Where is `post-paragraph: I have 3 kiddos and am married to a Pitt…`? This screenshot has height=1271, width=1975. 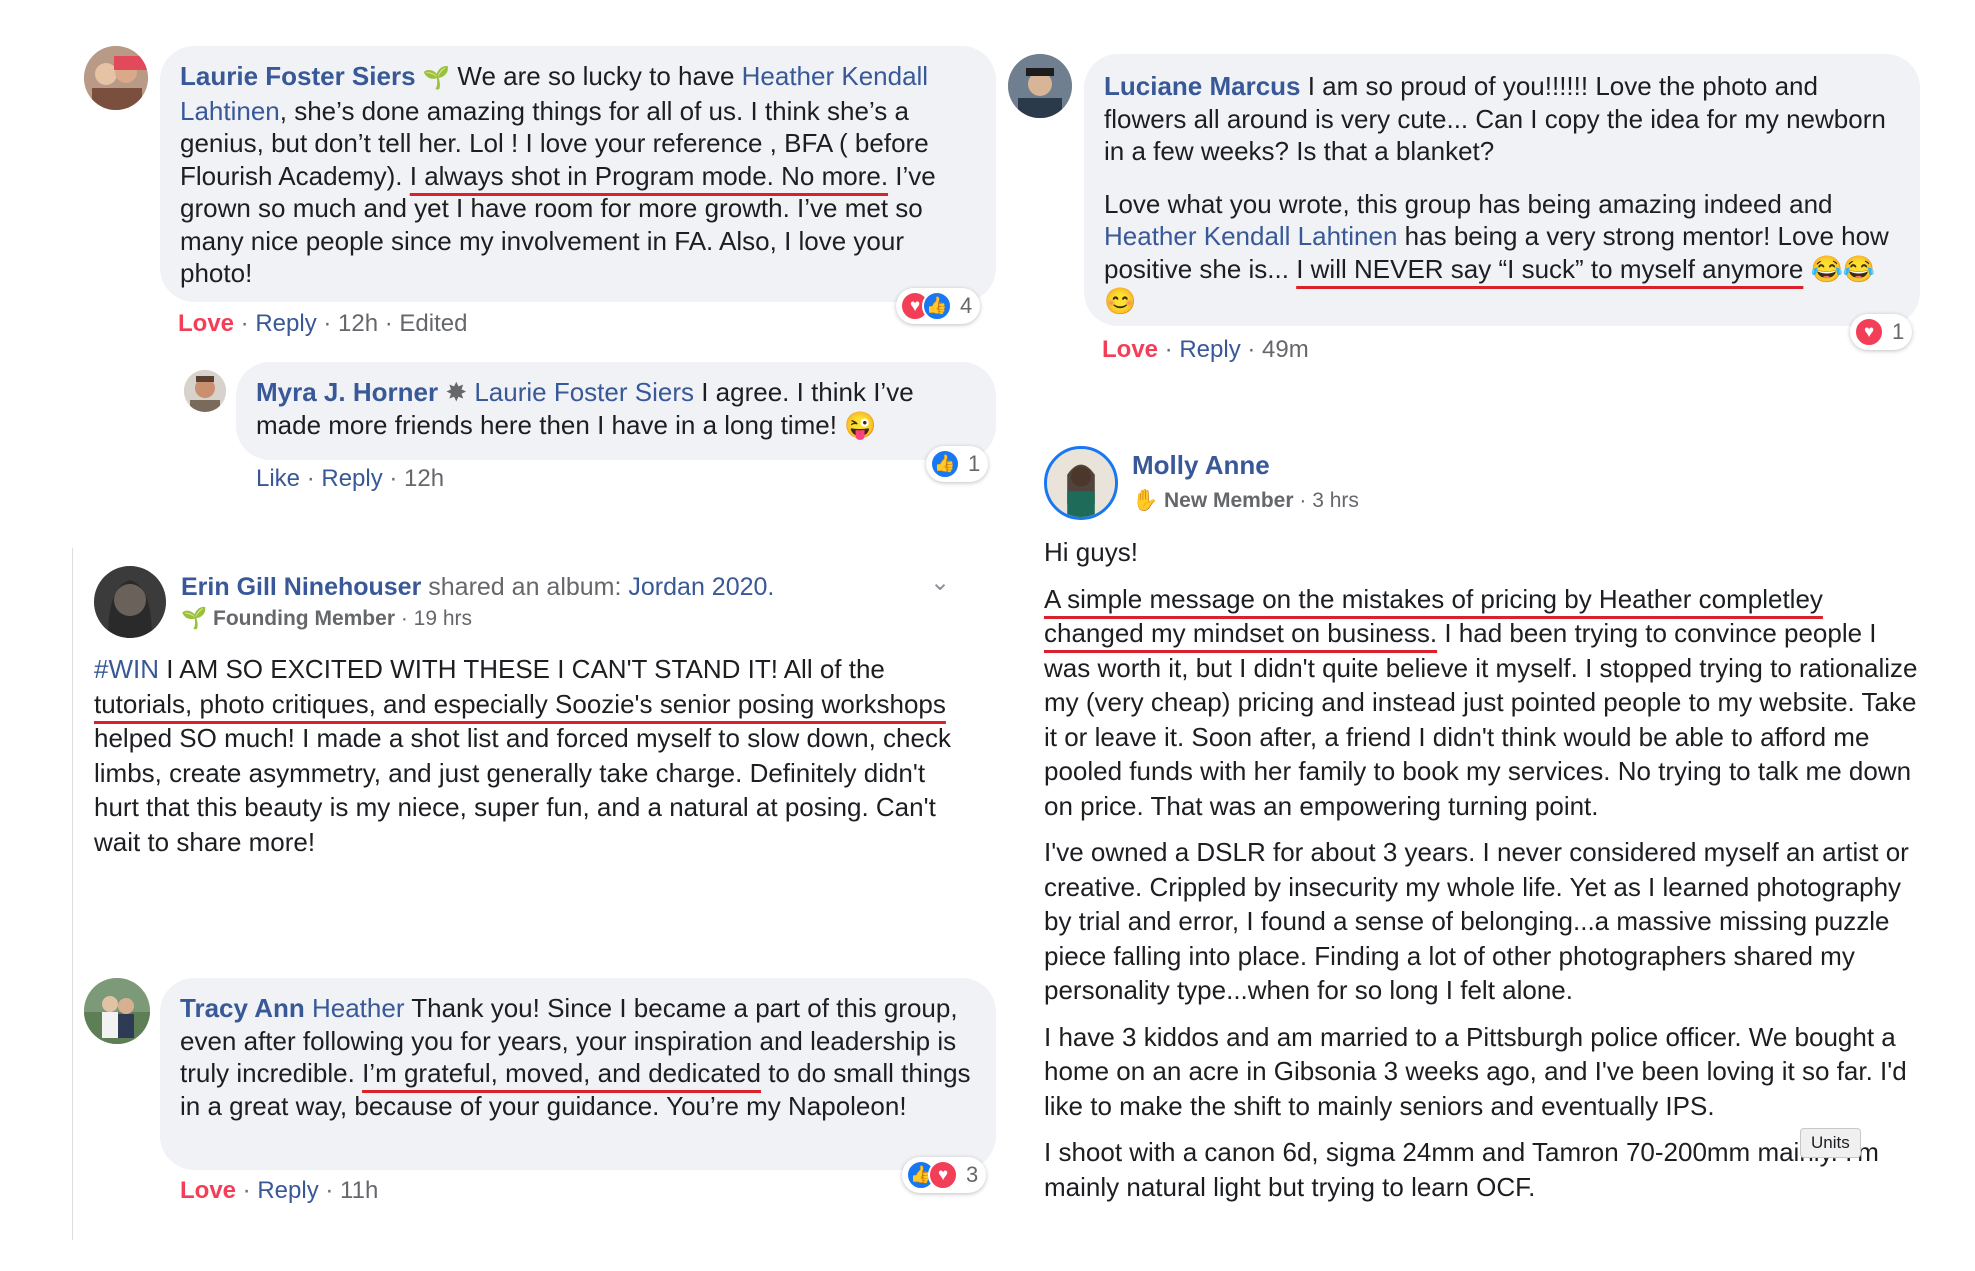
post-paragraph: I have 3 kiddos and am married to a Pitt… is located at coordinates (1475, 1071).